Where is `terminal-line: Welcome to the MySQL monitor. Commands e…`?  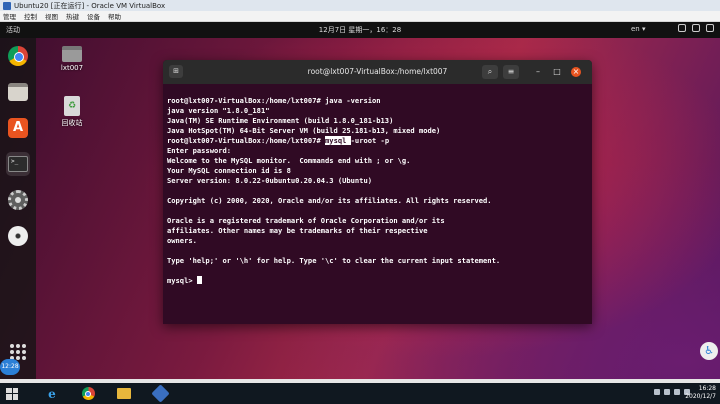
terminal-line: Welcome to the MySQL monitor. Commands e… is located at coordinates (289, 160).